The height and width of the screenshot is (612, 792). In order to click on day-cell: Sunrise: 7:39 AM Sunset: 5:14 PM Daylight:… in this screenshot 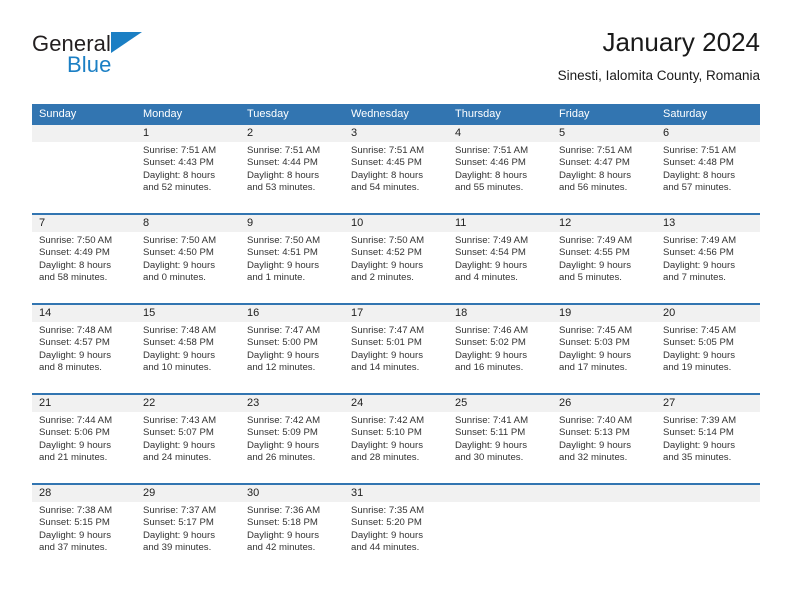, I will do `click(708, 447)`.